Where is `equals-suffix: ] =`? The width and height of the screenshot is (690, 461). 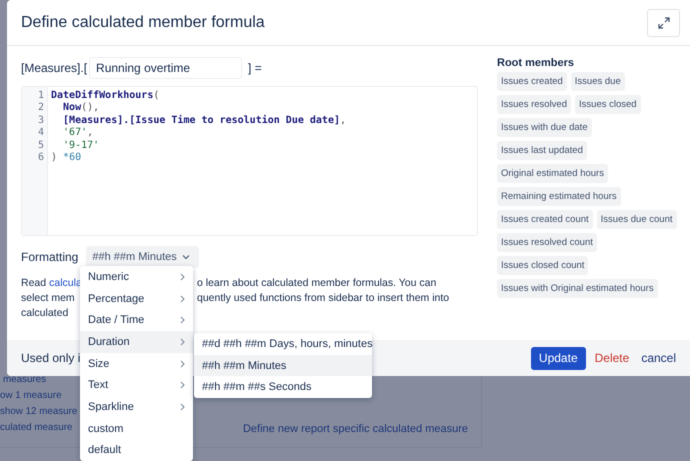
equals-suffix: ] = is located at coordinates (255, 68).